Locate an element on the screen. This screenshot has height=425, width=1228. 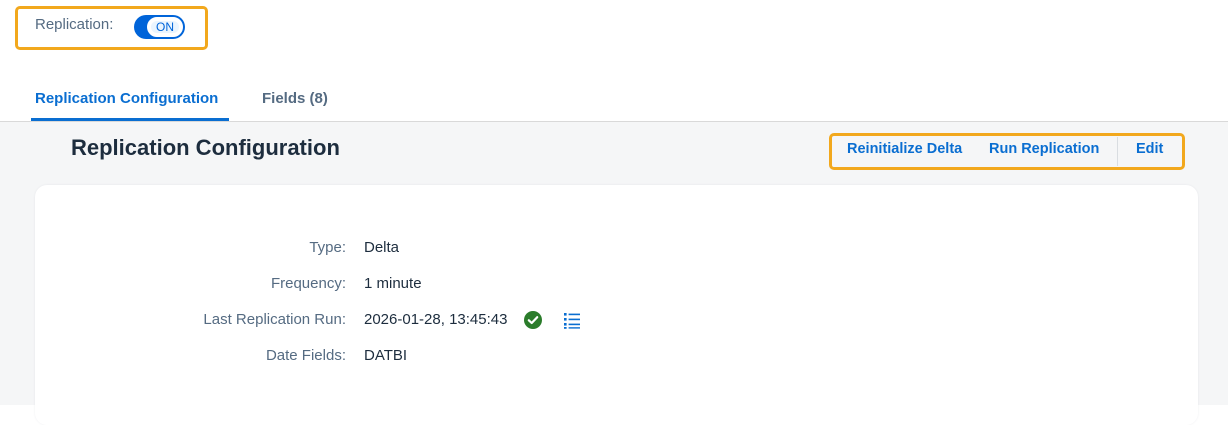
list-icon is located at coordinates (572, 320).